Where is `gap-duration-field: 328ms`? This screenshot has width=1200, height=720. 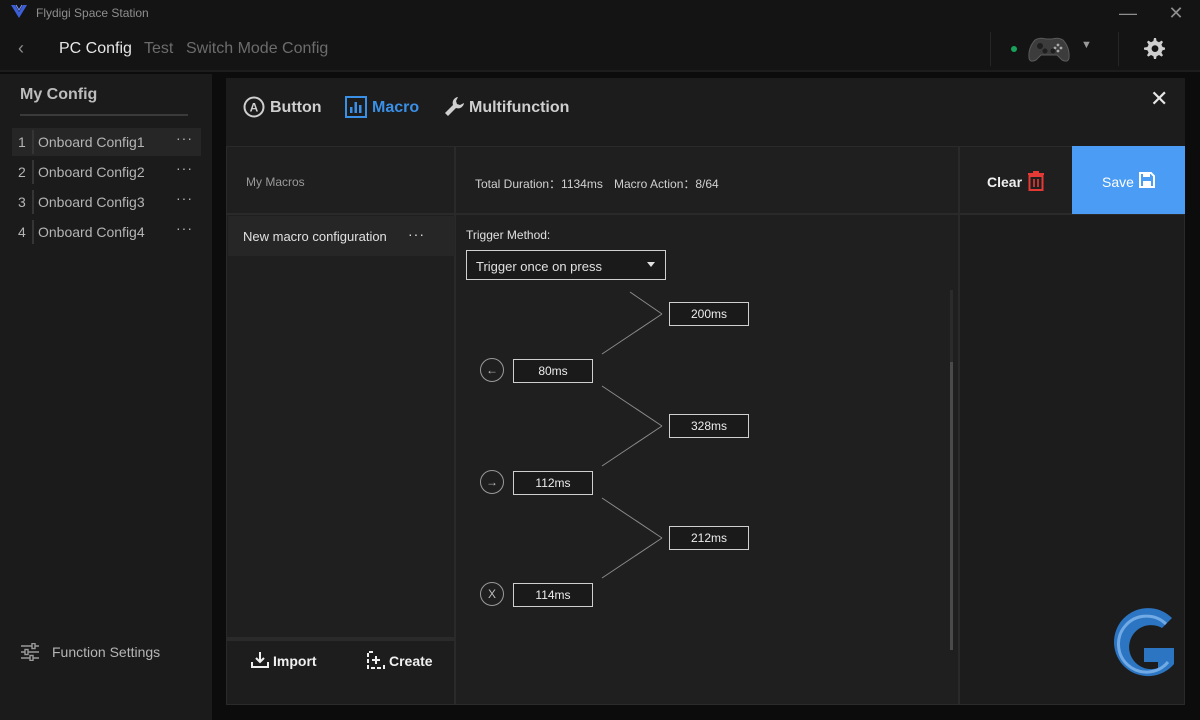 gap-duration-field: 328ms is located at coordinates (709, 426).